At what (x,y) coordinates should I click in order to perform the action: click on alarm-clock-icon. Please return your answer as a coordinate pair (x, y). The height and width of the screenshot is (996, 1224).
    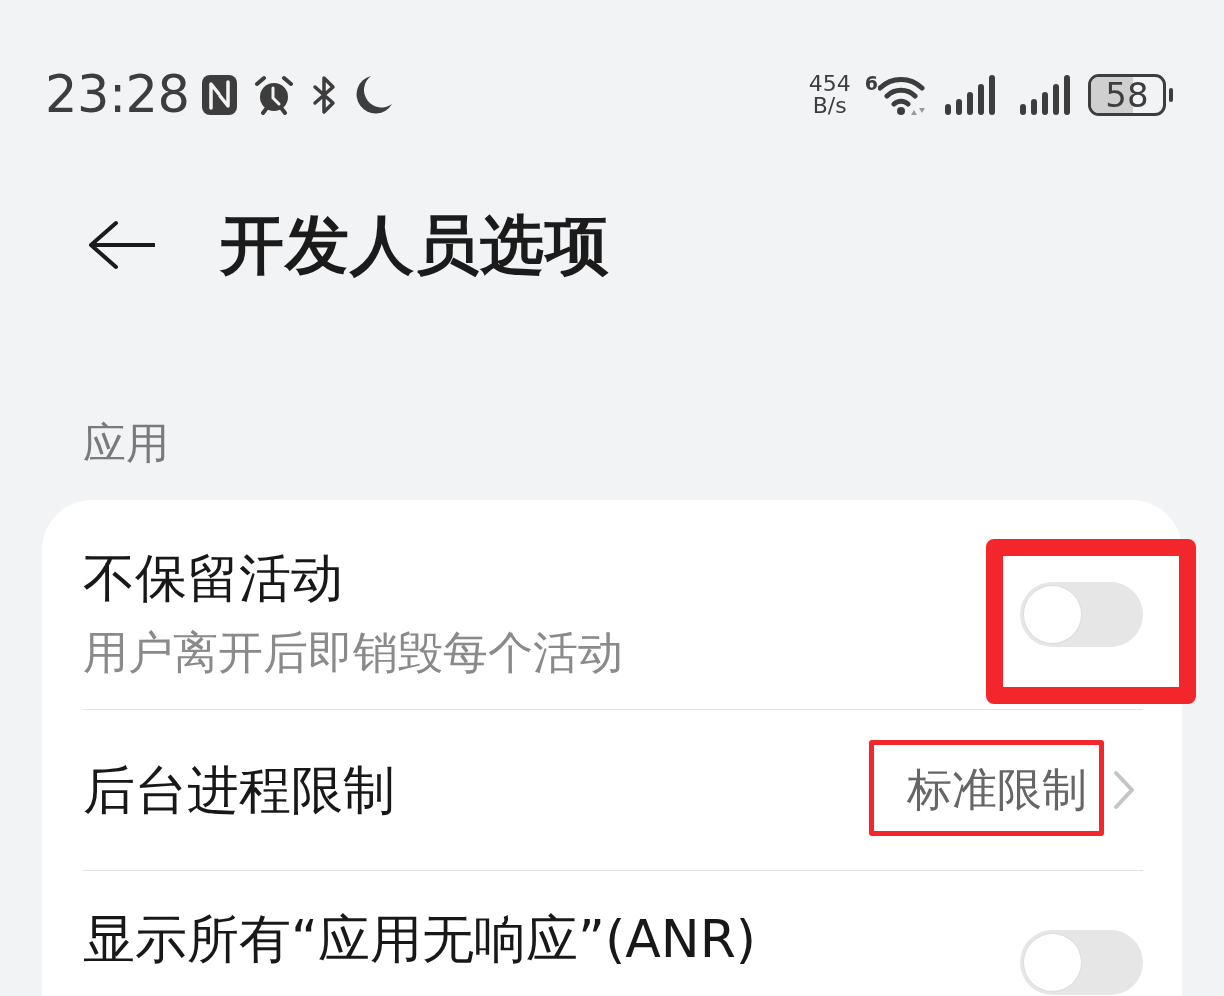
    Looking at the image, I should click on (274, 95).